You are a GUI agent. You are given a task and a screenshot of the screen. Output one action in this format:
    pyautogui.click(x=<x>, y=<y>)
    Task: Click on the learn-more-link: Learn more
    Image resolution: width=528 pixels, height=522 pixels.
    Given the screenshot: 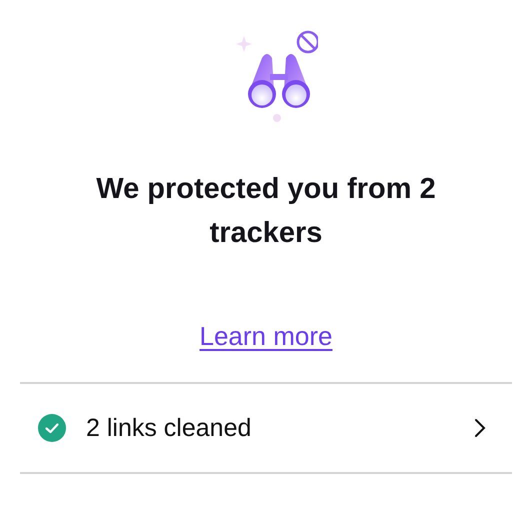 What is the action you would take?
    pyautogui.click(x=266, y=336)
    